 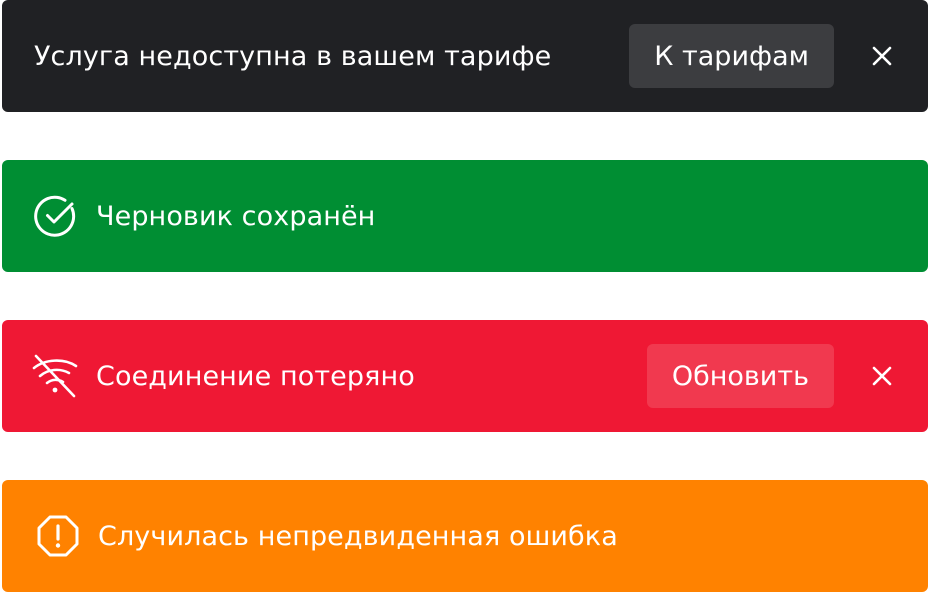 I want to click on tariffs-button: К тарифам, so click(x=731, y=56).